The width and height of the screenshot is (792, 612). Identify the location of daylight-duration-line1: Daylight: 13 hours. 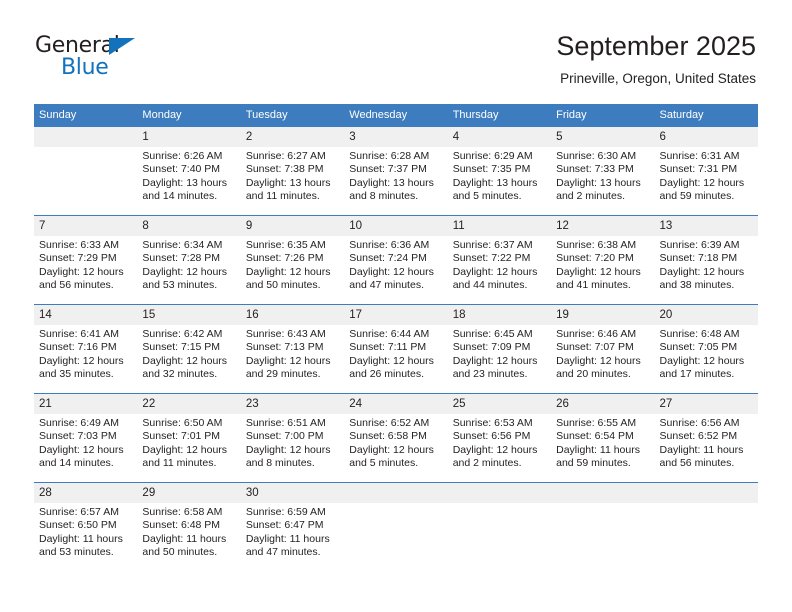
(495, 182).